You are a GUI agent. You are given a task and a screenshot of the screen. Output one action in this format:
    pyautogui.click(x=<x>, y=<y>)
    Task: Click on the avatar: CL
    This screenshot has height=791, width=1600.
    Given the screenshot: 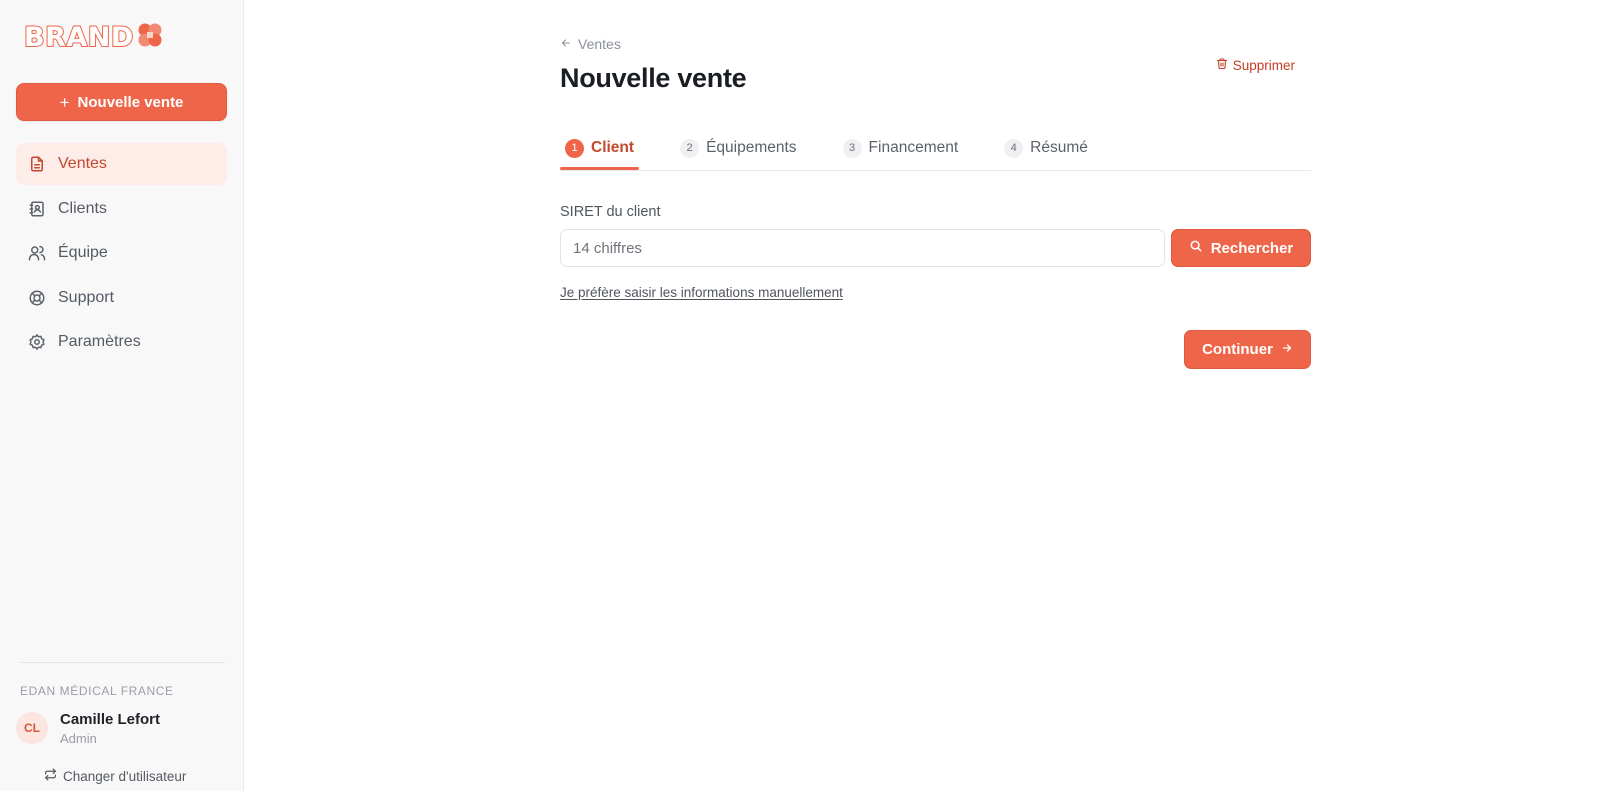 What is the action you would take?
    pyautogui.click(x=32, y=728)
    